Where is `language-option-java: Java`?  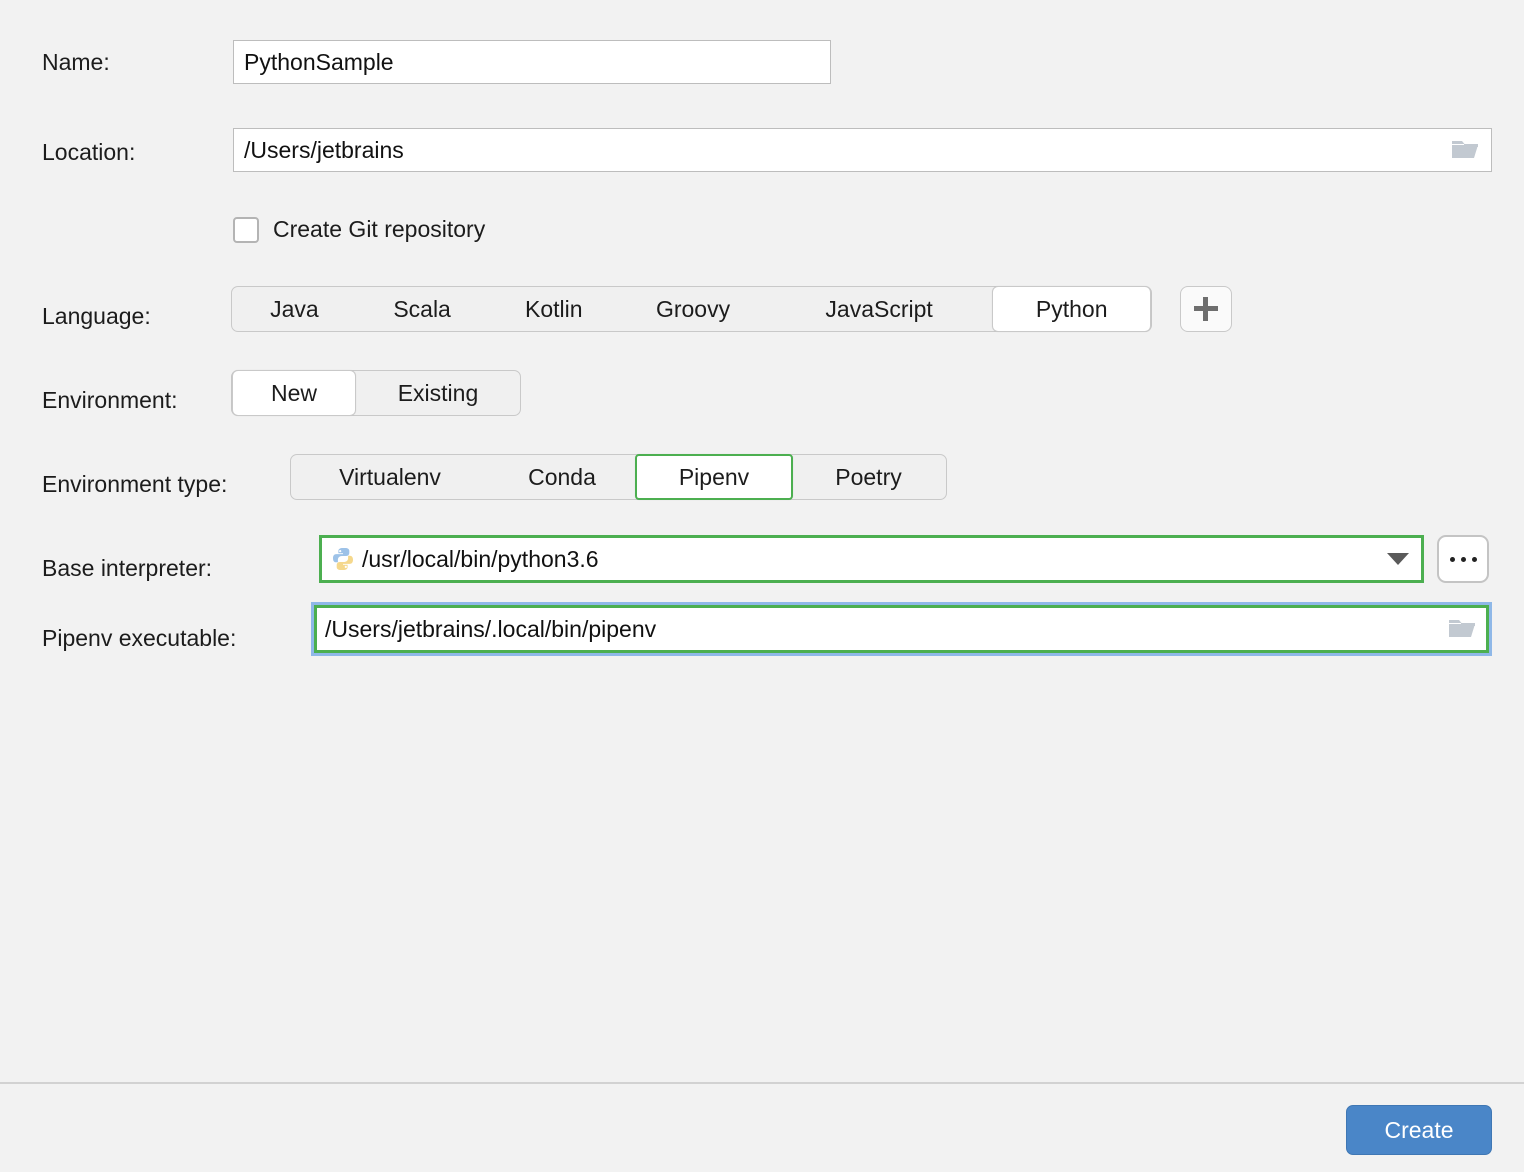
language-option-java: Java is located at coordinates (294, 309).